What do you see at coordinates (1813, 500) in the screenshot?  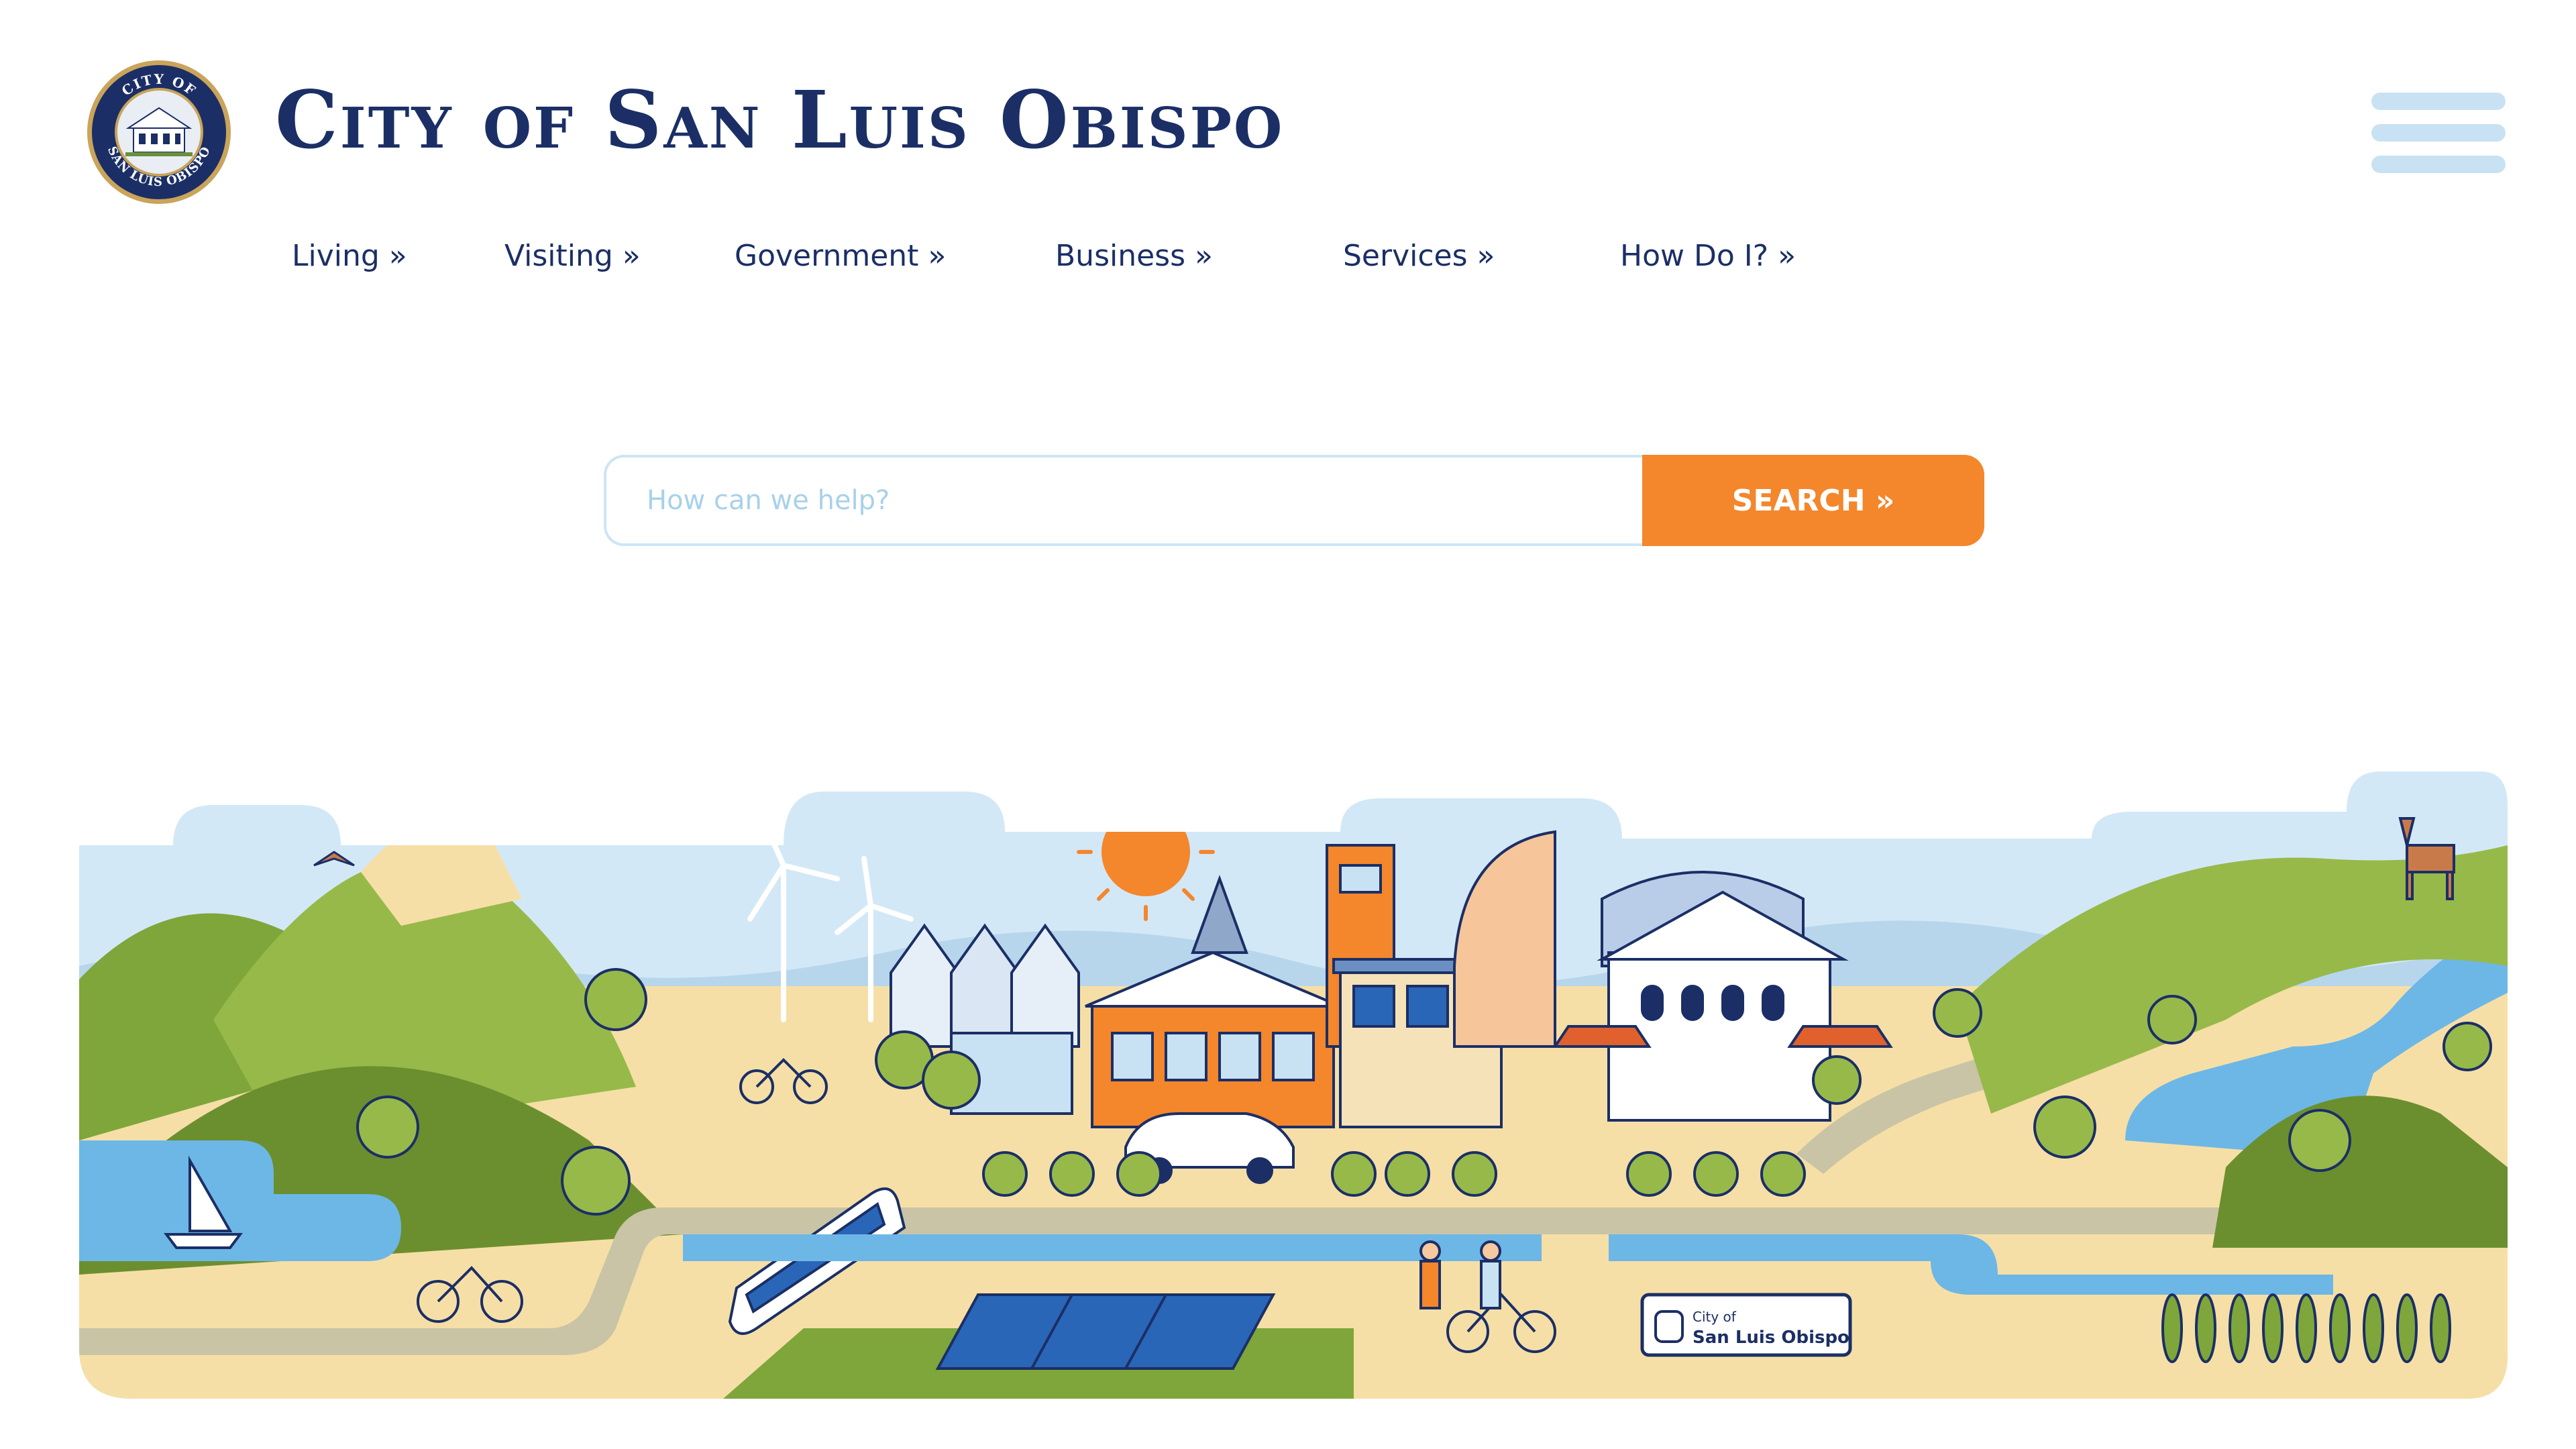 I see `search-button: SEARCH »` at bounding box center [1813, 500].